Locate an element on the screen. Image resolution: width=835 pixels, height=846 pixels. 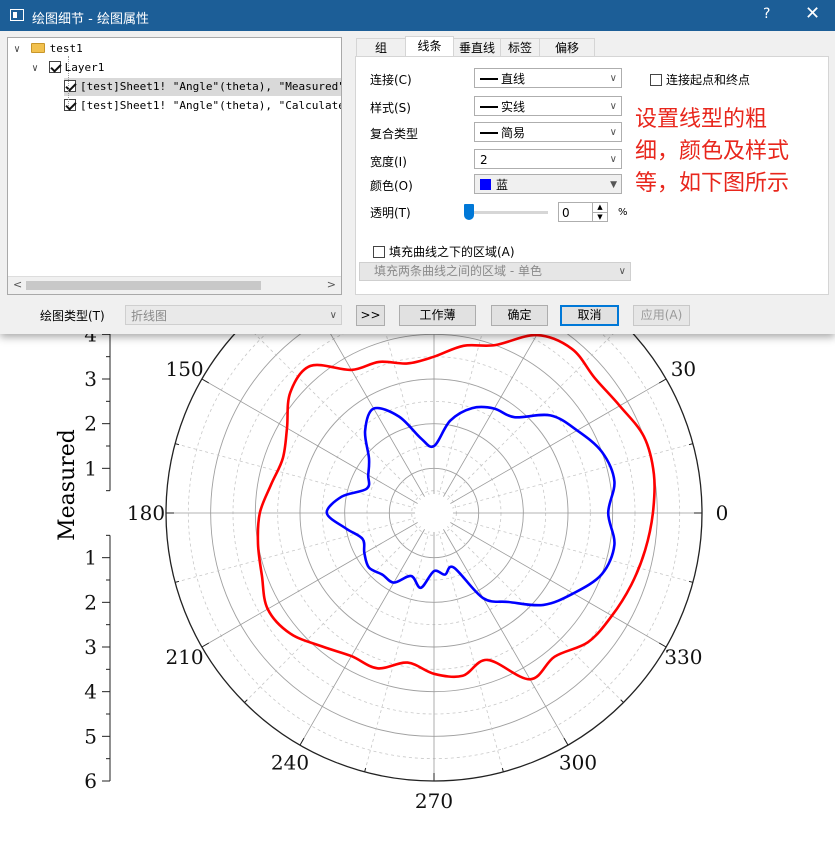
width-label: 宽度(I) is located at coordinates (388, 162).